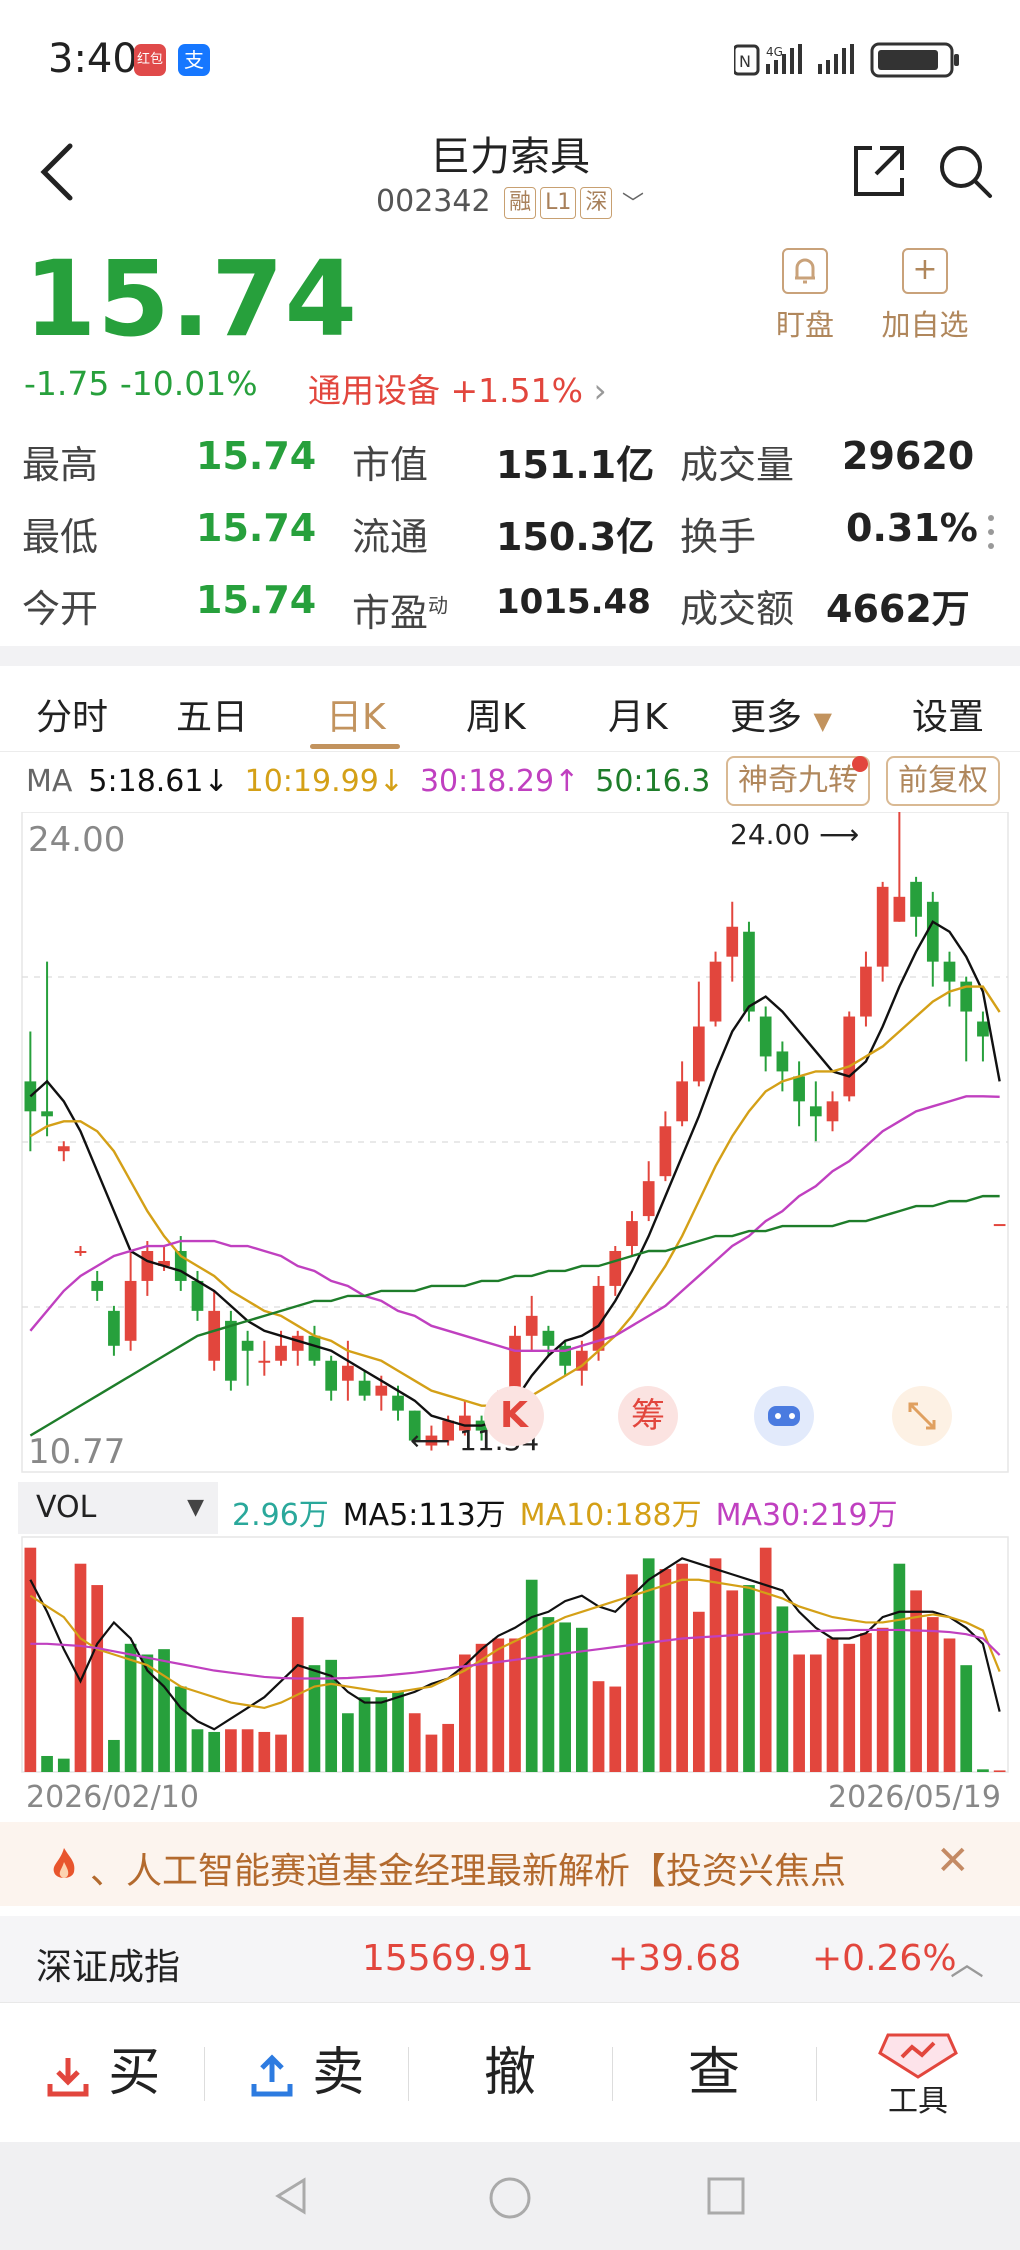 This screenshot has height=2250, width=1020. What do you see at coordinates (879, 171) in the screenshot?
I see `share-icon` at bounding box center [879, 171].